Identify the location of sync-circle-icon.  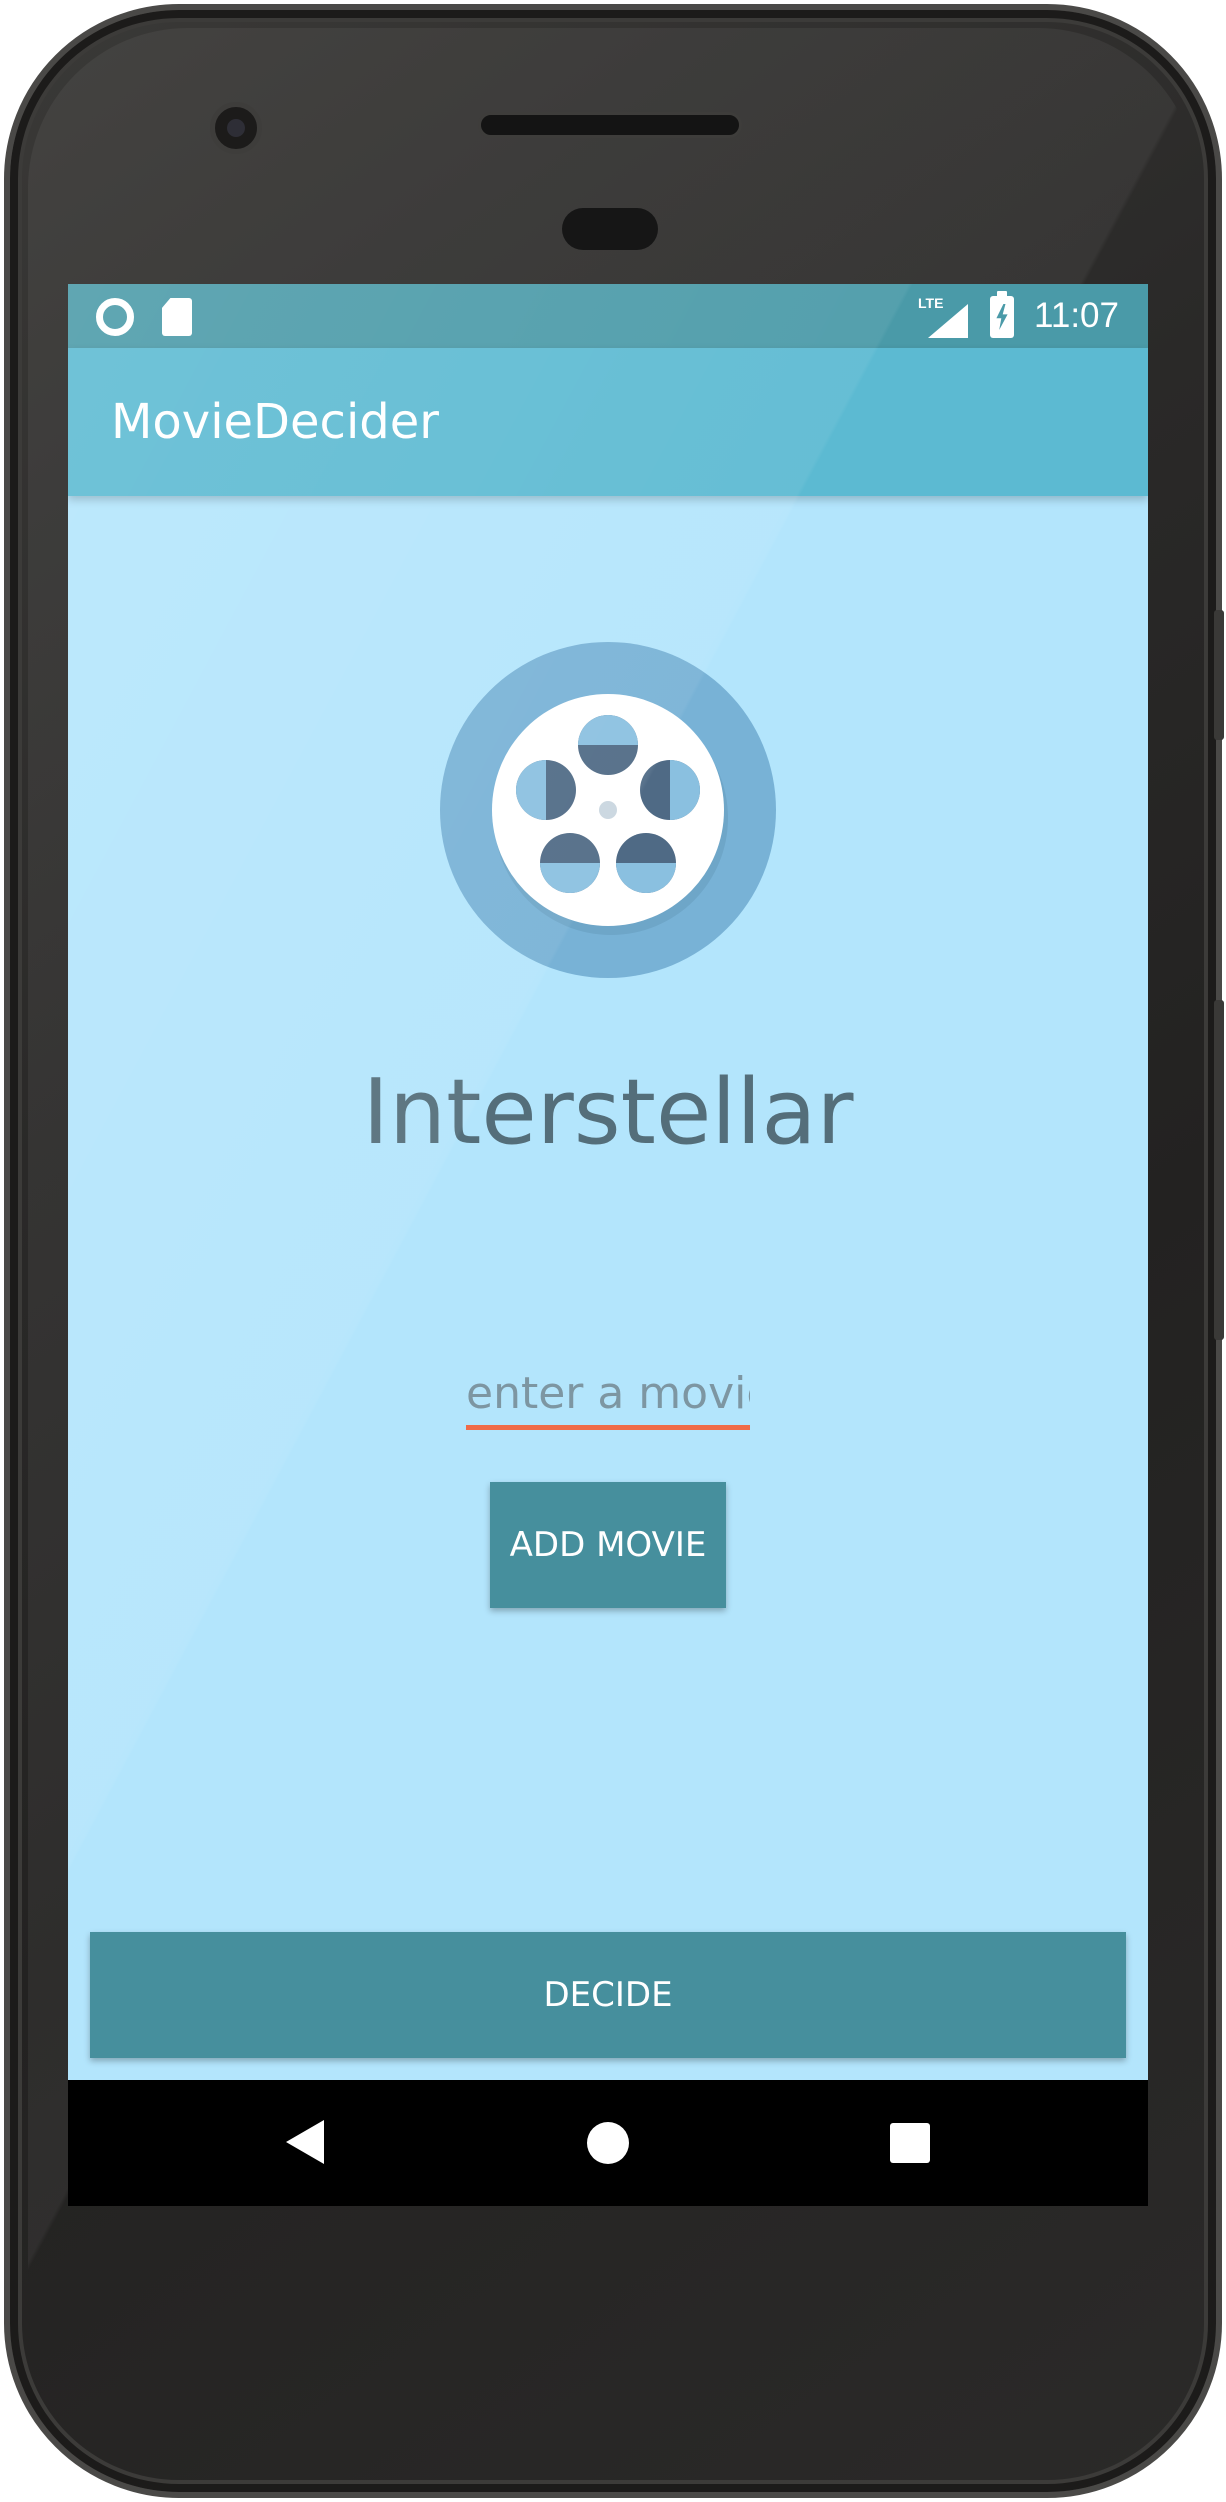
(115, 317).